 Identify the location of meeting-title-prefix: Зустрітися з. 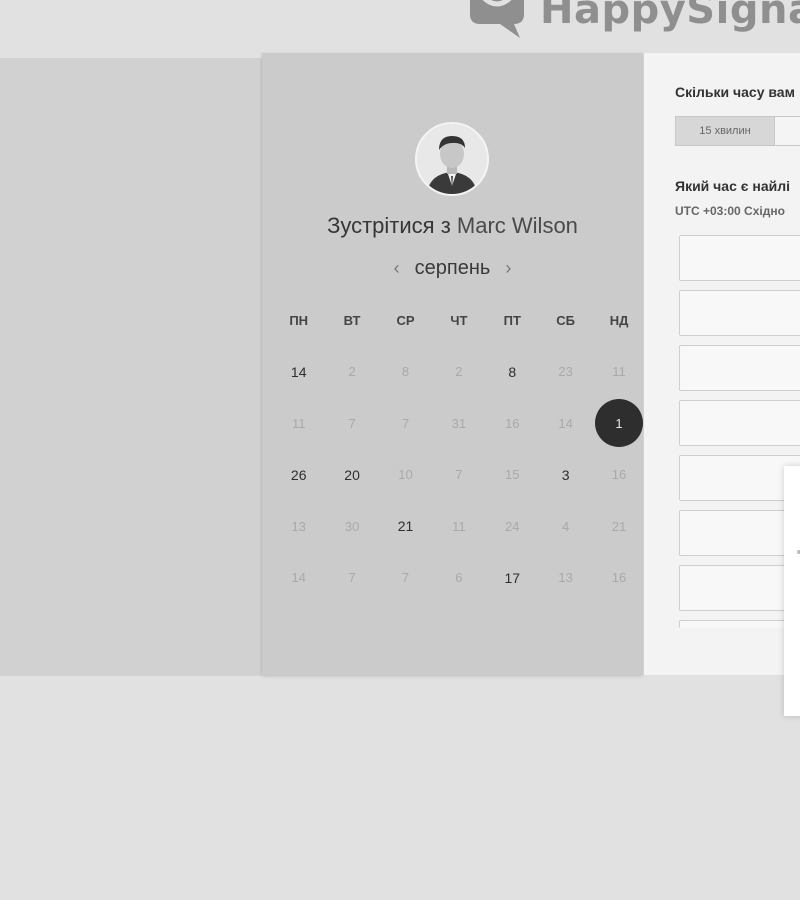
(389, 225).